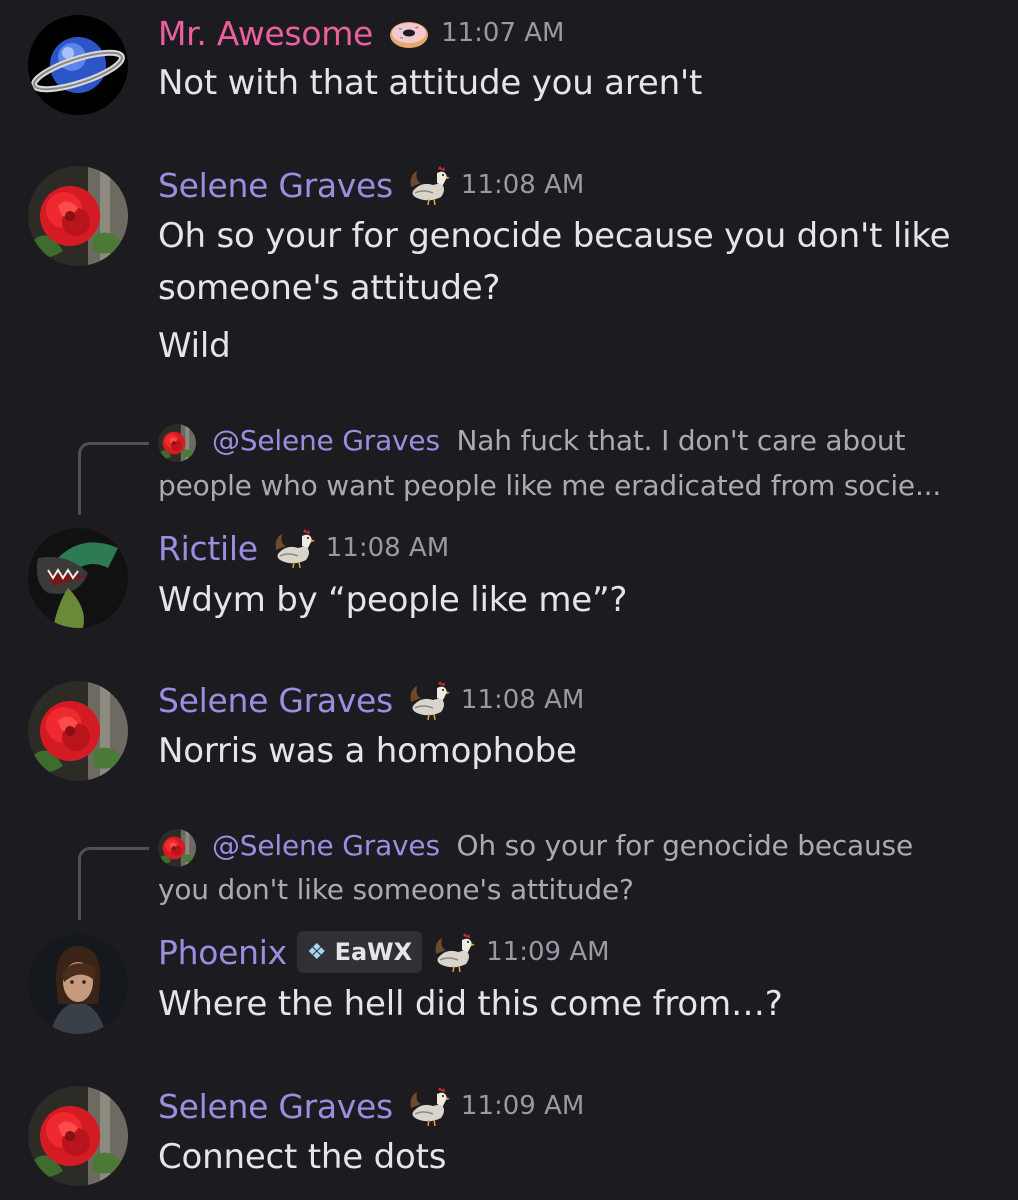  Describe the element at coordinates (430, 83) in the screenshot. I see `message-text: Not with that attitude you aren't` at that location.